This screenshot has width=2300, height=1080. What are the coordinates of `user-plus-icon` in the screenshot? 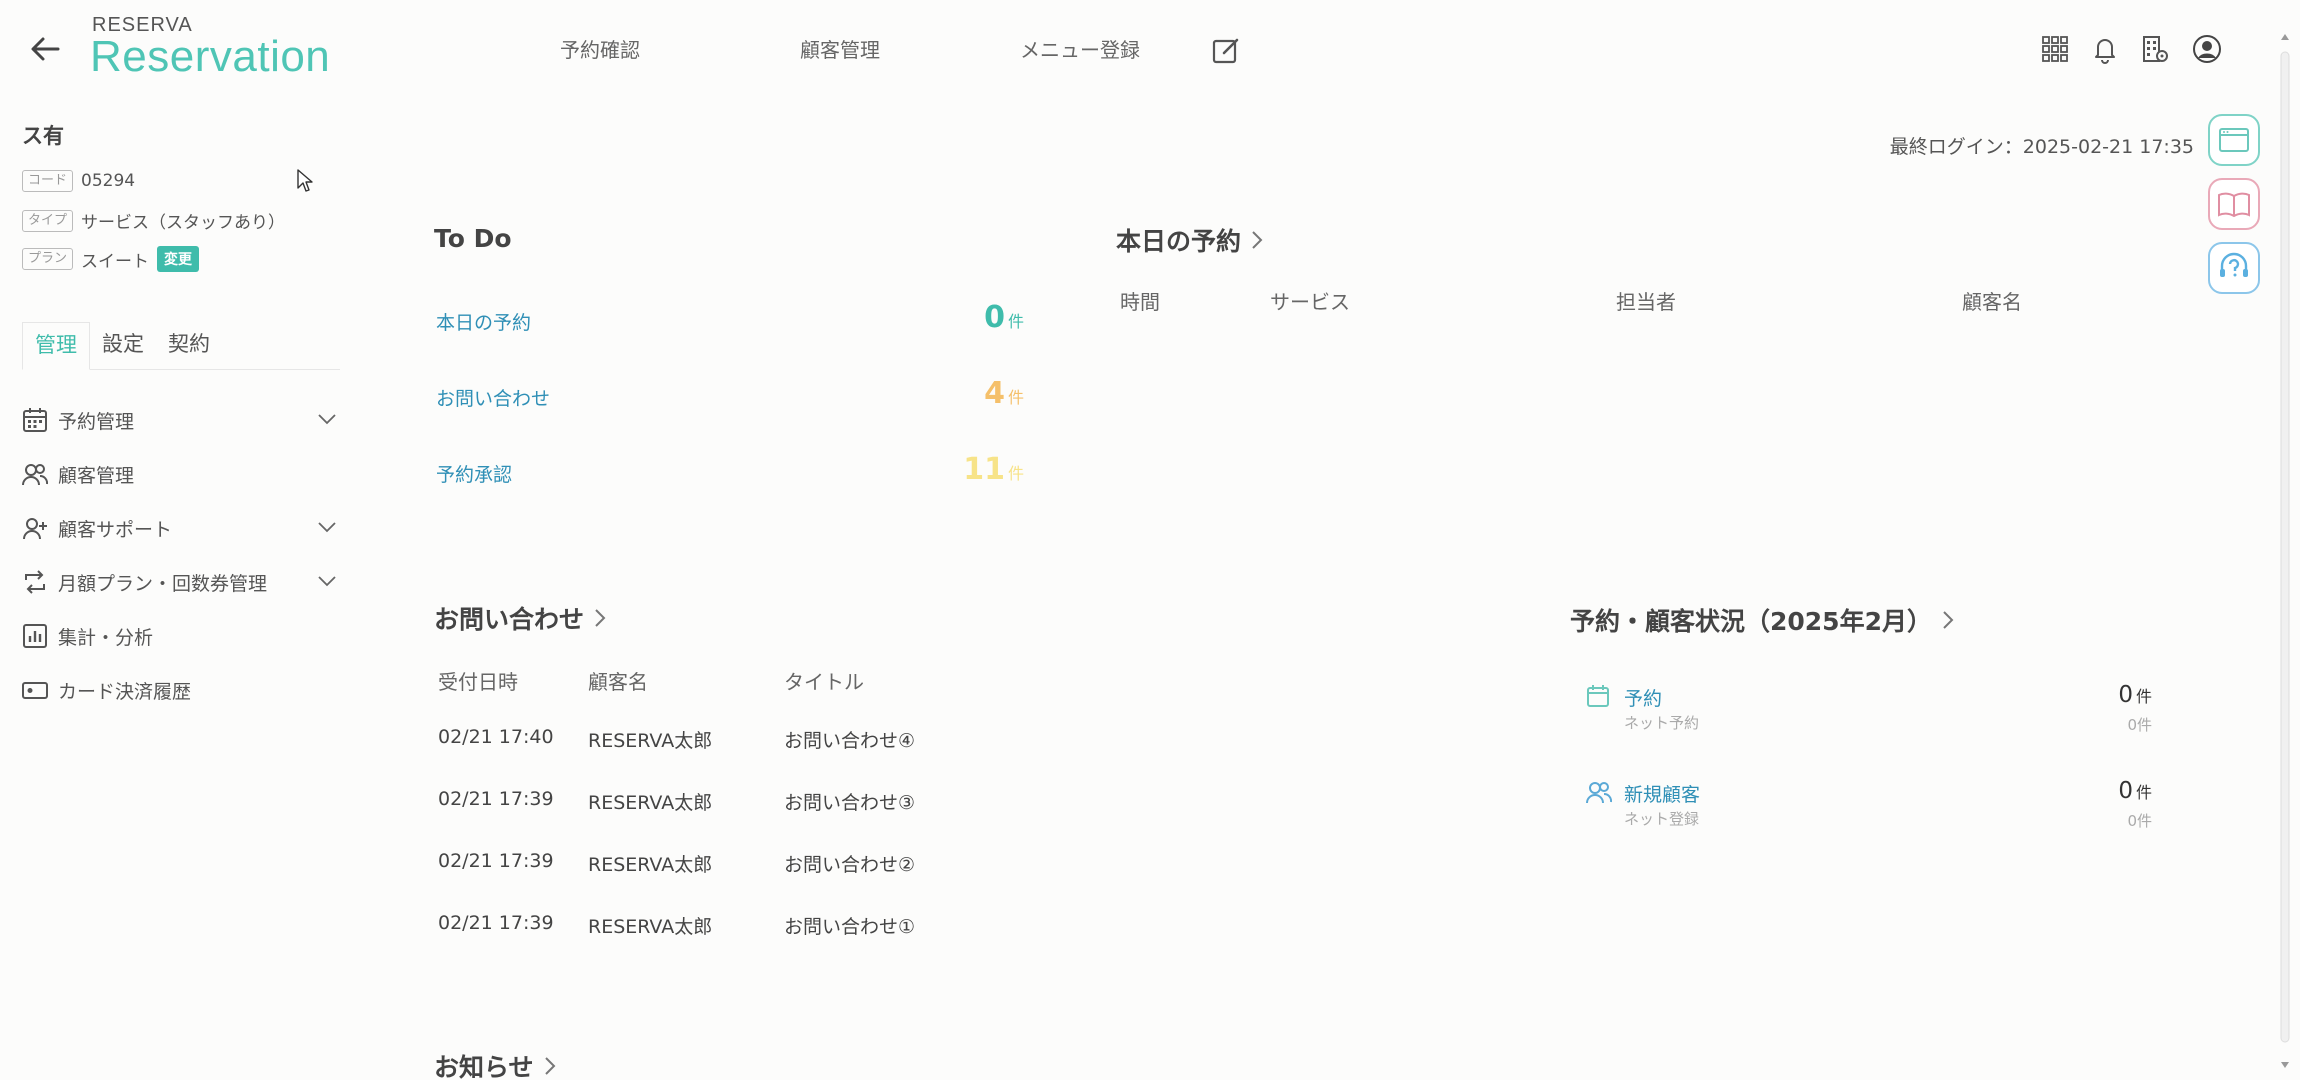 It's located at (35, 528).